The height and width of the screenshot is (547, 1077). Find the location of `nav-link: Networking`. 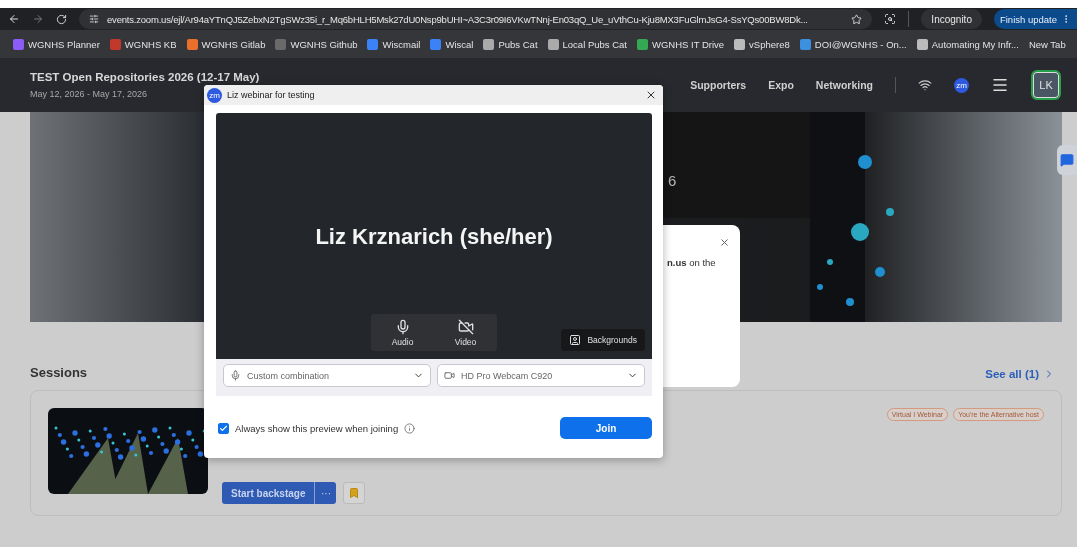

nav-link: Networking is located at coordinates (844, 85).